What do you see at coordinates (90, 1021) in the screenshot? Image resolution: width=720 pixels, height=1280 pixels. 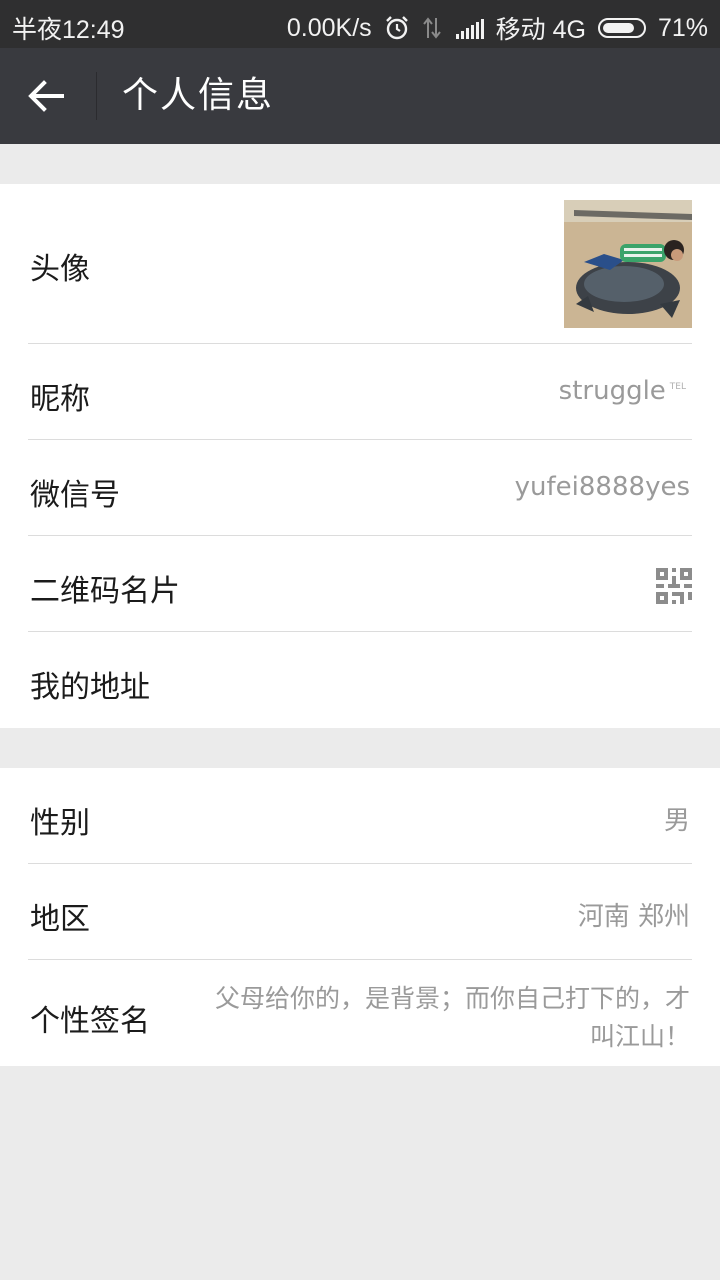 I see `signature-label: 个性签名` at bounding box center [90, 1021].